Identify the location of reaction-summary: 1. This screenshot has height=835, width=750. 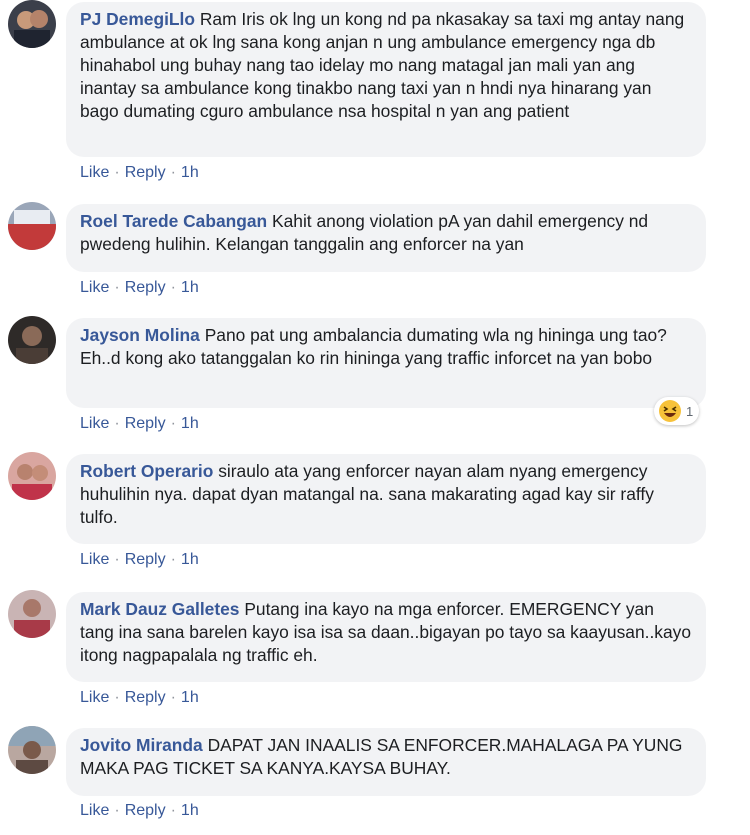
(677, 411).